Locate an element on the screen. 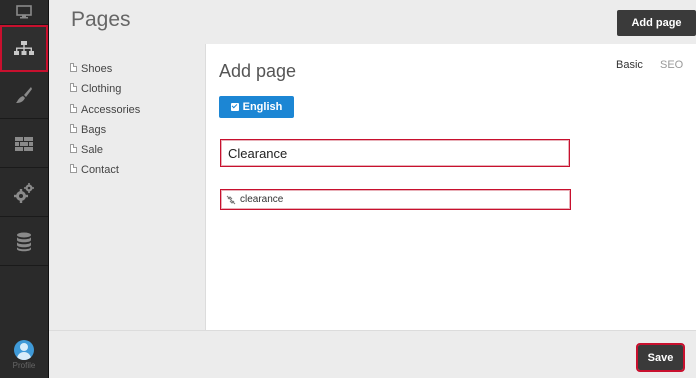 The width and height of the screenshot is (696, 378). tree-item-accessories: Accessories is located at coordinates (105, 113).